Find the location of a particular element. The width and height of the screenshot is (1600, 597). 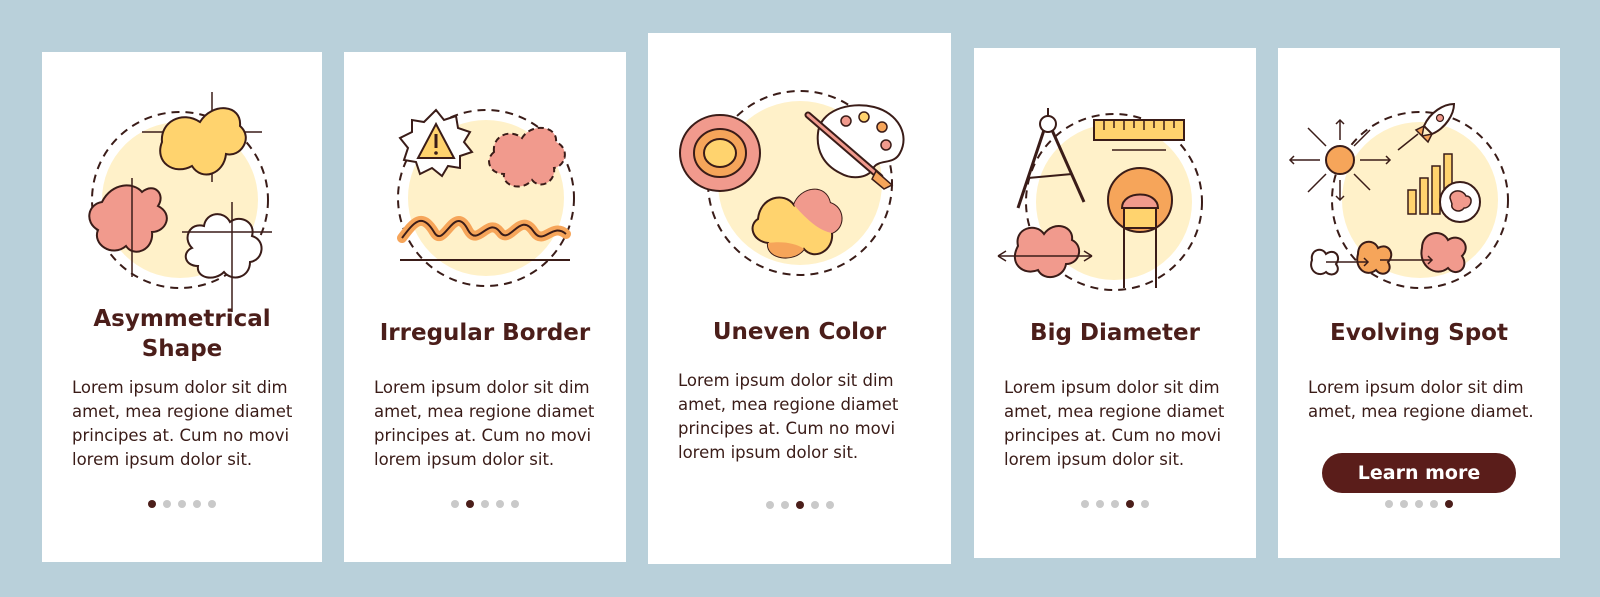

compass-ruler-icon is located at coordinates (1100, 199).